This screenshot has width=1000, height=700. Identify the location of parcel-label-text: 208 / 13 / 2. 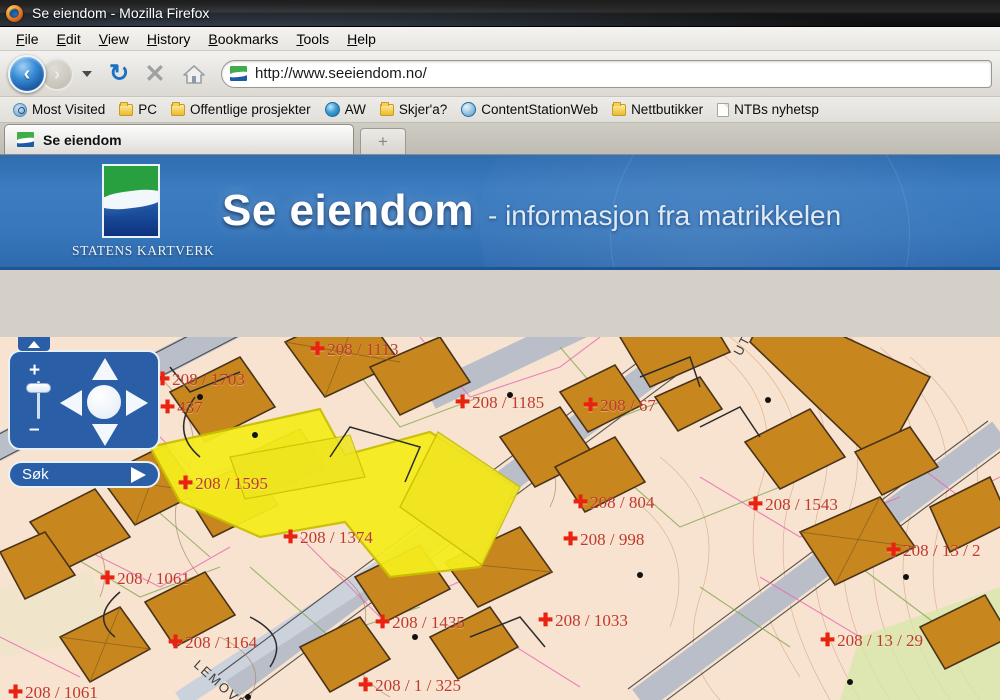
(942, 550).